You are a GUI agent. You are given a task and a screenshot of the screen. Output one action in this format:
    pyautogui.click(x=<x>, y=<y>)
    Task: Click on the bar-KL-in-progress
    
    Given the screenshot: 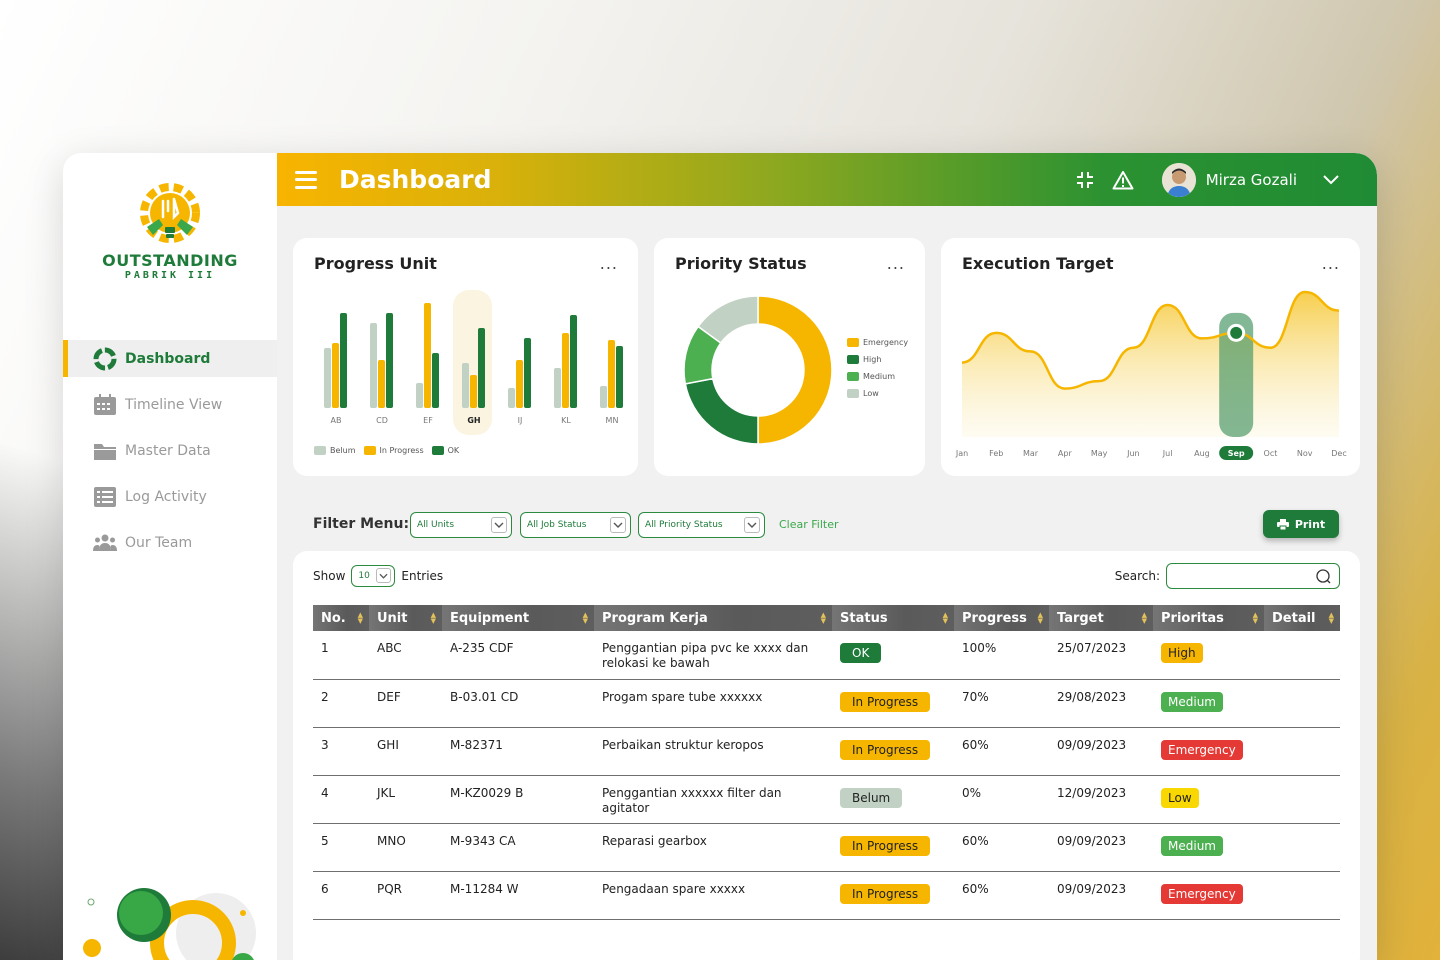 What is the action you would take?
    pyautogui.click(x=565, y=370)
    